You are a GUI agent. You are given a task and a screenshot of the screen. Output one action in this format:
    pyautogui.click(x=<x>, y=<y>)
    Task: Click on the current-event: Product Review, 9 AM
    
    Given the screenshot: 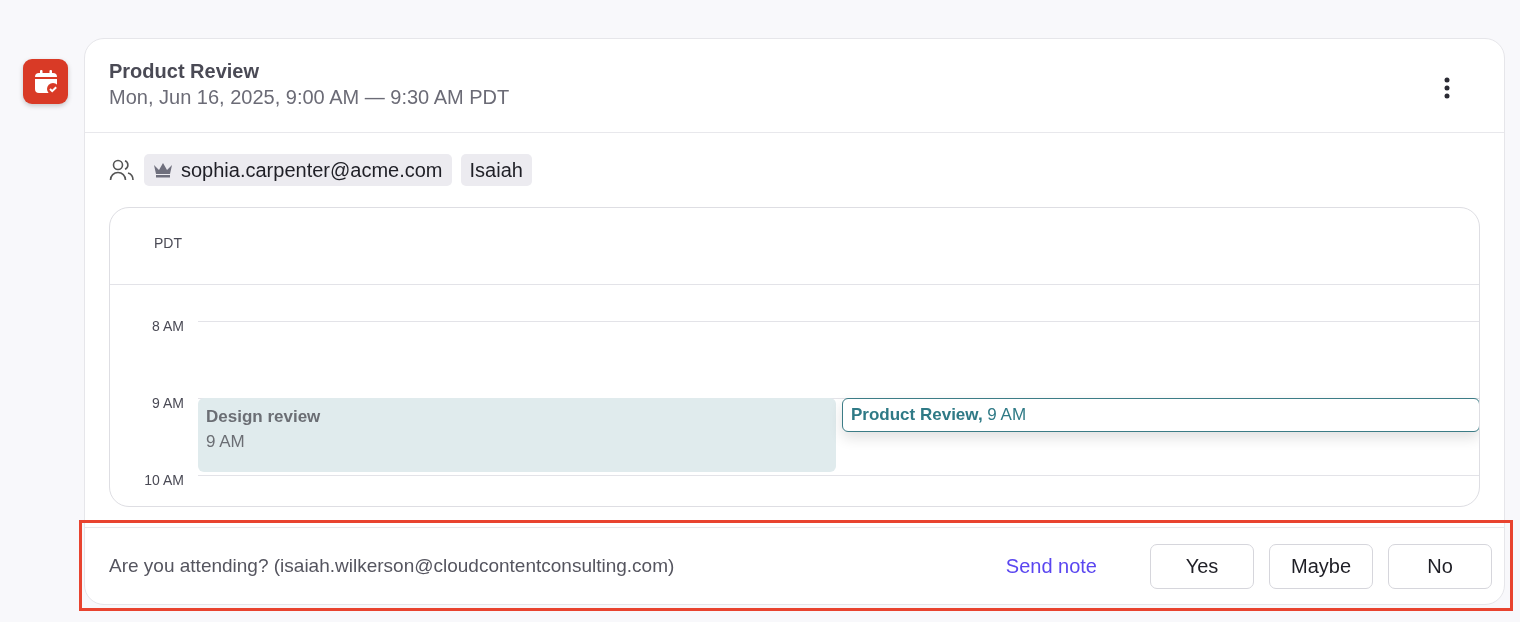 What is the action you would take?
    pyautogui.click(x=1160, y=415)
    